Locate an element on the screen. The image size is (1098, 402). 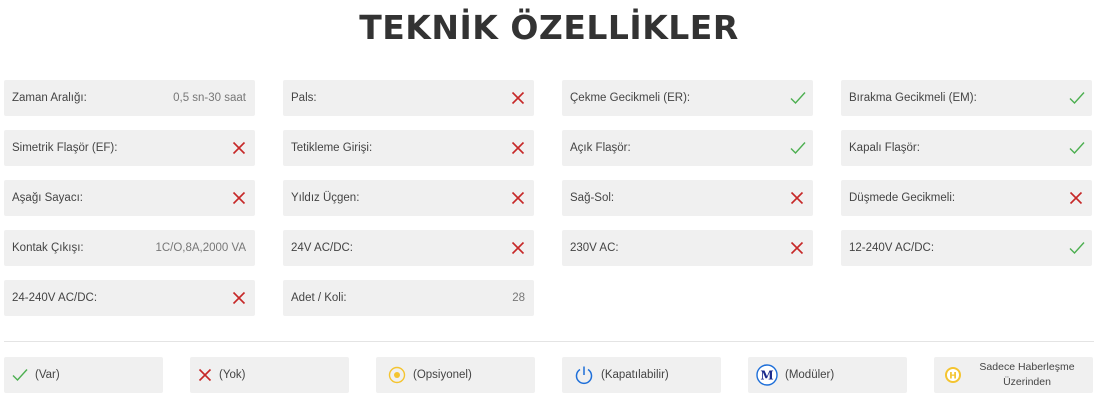
spec-item: Sağ-Sol: is located at coordinates (687, 198).